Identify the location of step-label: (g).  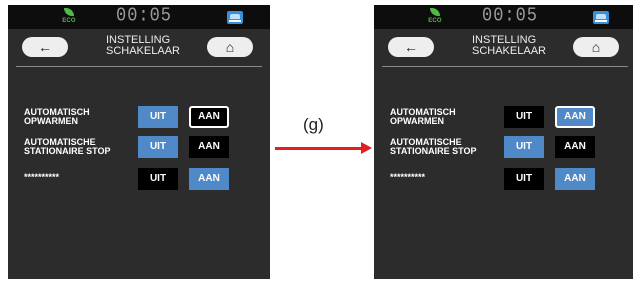
(313, 124).